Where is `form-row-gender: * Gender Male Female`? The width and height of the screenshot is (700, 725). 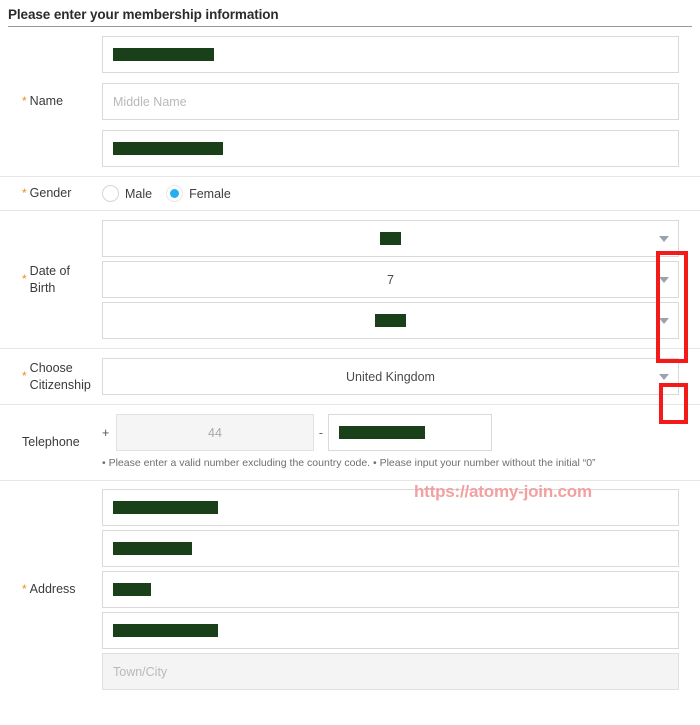 form-row-gender: * Gender Male Female is located at coordinates (350, 194).